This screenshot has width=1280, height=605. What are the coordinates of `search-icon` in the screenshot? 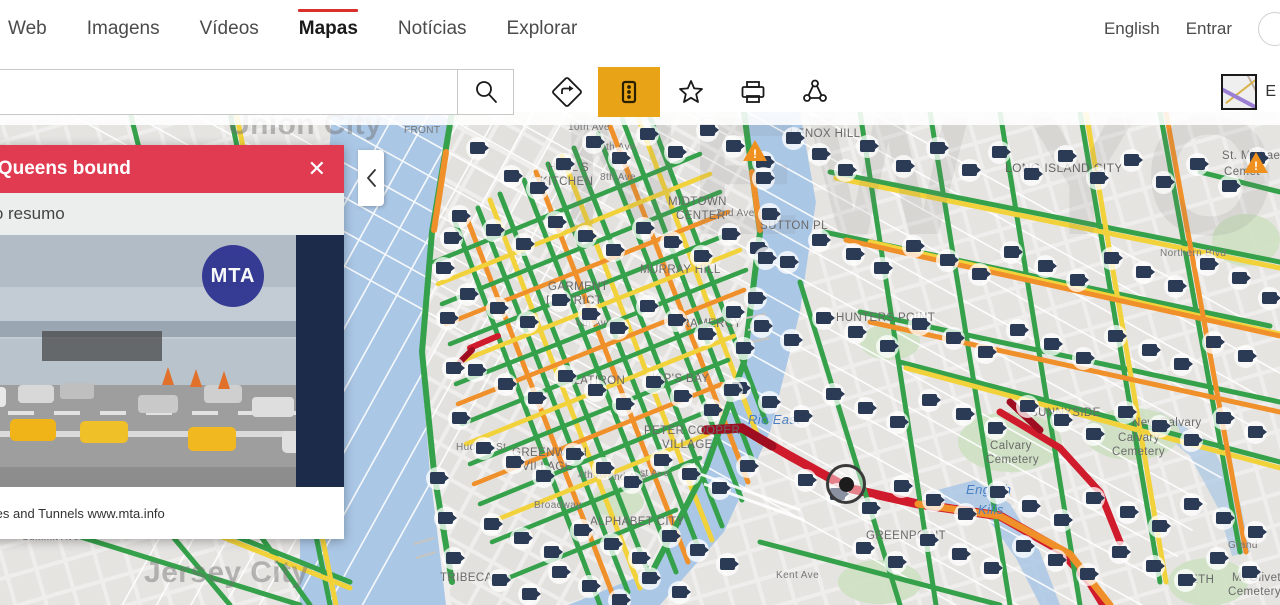 It's located at (486, 92).